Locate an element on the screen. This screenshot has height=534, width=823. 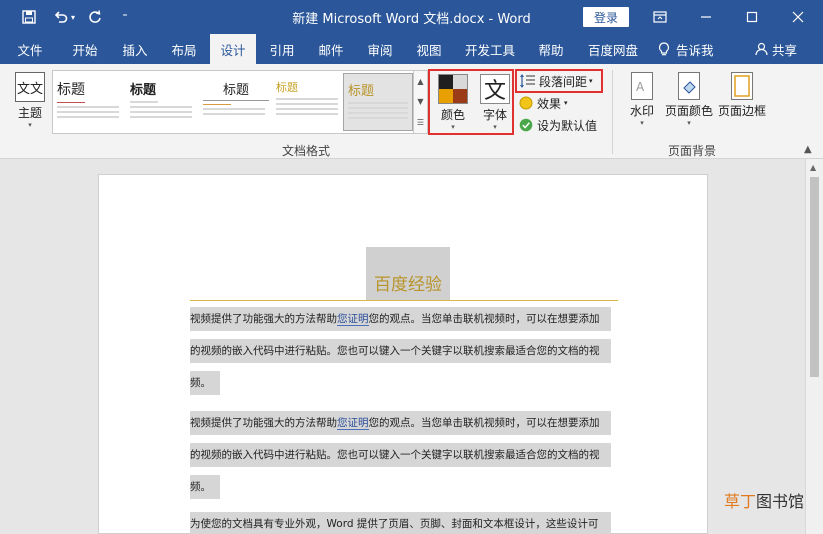
title-bar: ▾ ⁼ 新建 Microsoft Word 文档.docx - Word 登录 is located at coordinates (411, 17).